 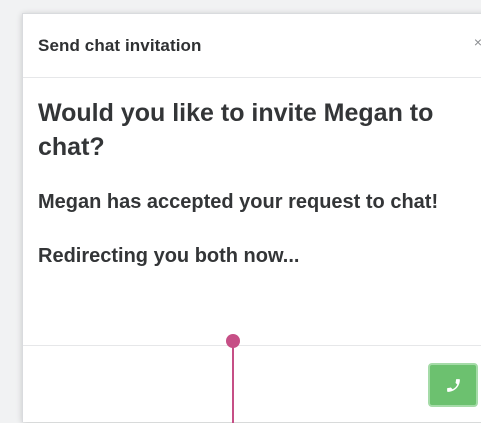 I want to click on phone-icon, so click(x=453, y=385).